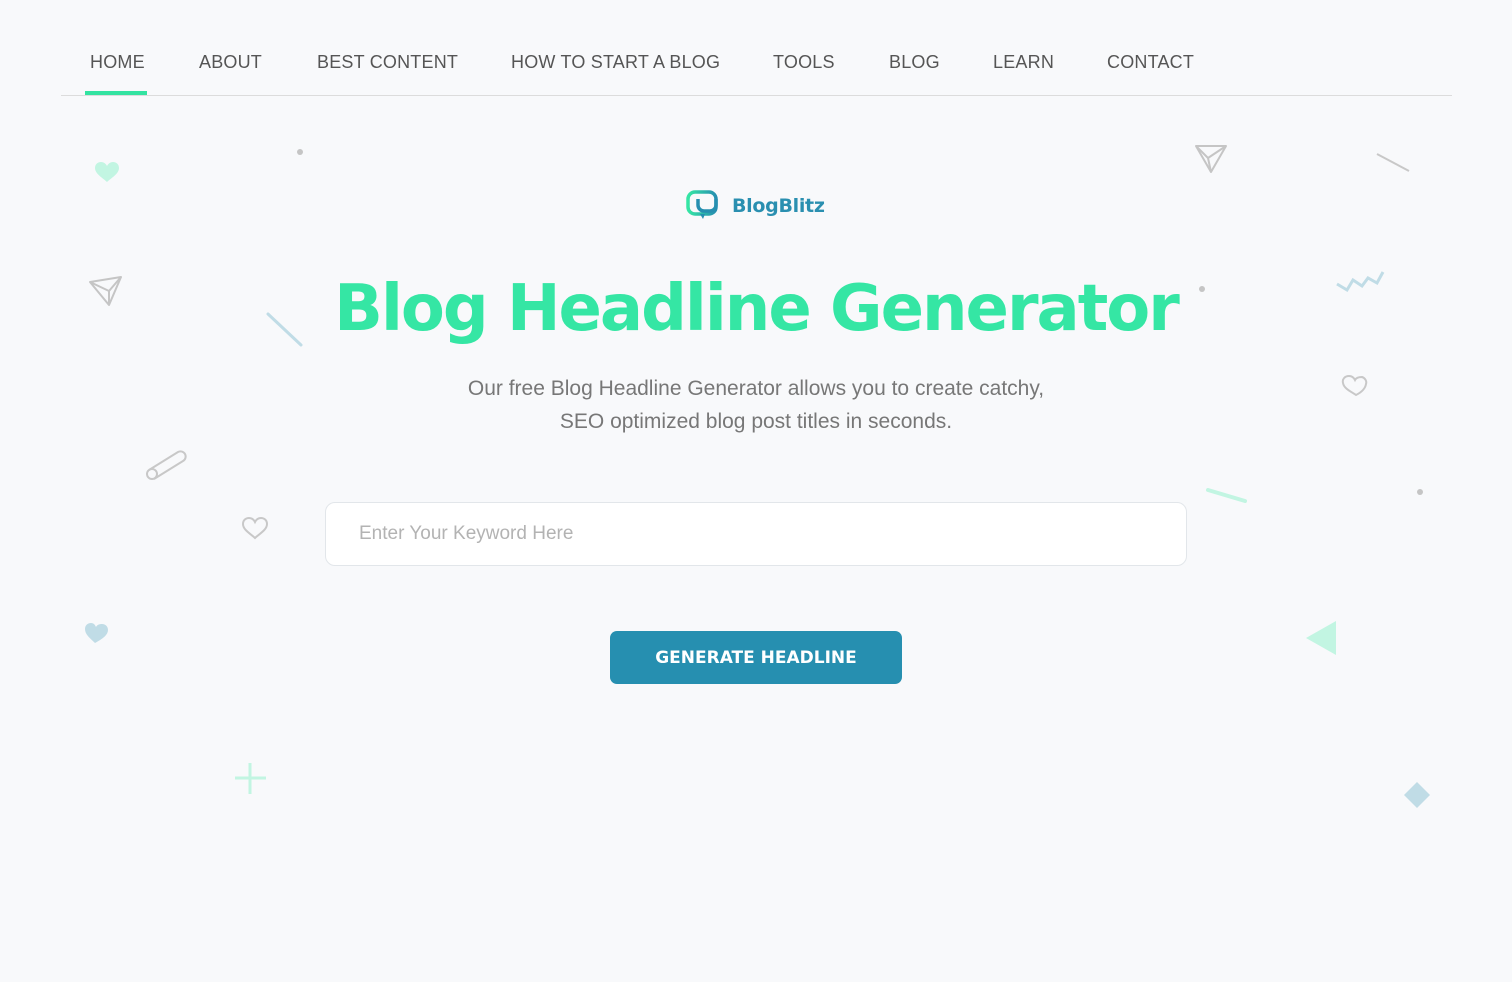 This screenshot has width=1512, height=982. I want to click on zigzag-icon, so click(1360, 282).